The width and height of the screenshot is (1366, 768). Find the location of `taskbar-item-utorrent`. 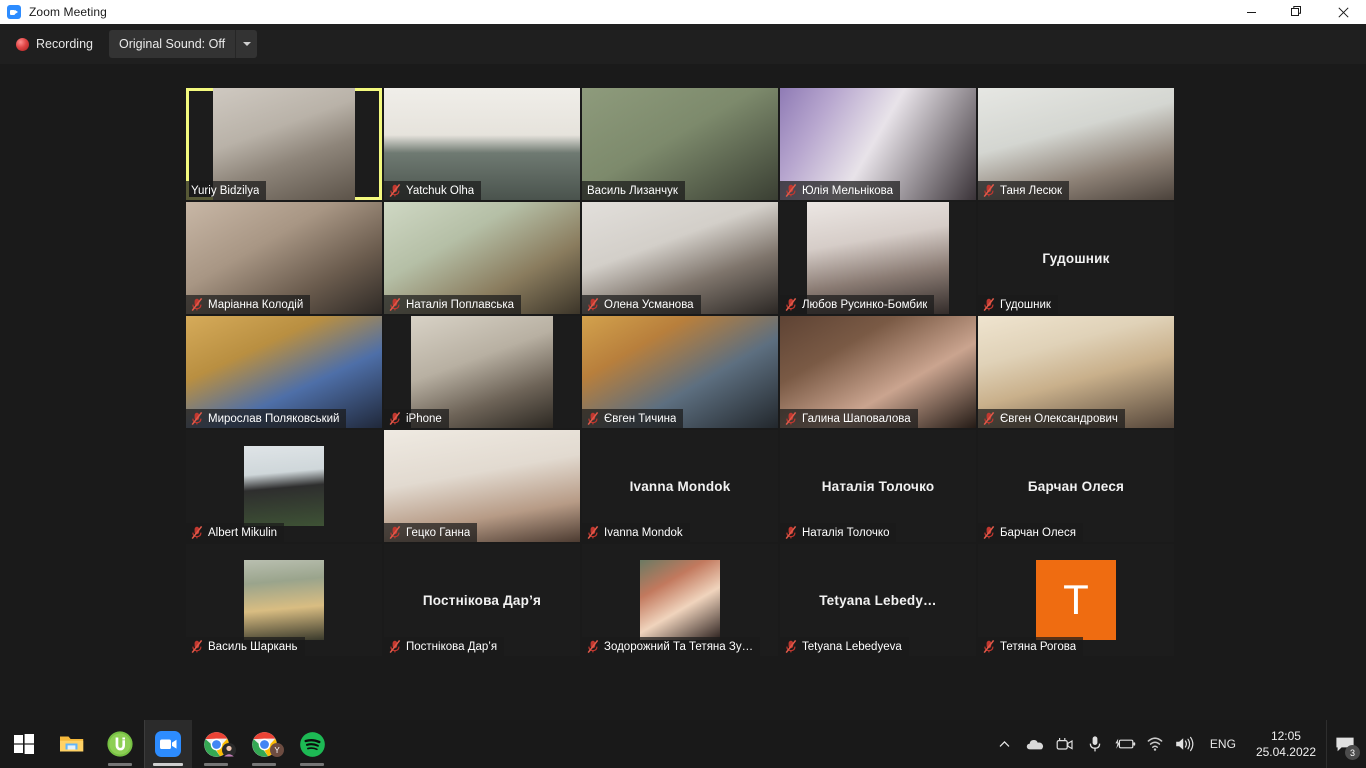

taskbar-item-utorrent is located at coordinates (120, 744).